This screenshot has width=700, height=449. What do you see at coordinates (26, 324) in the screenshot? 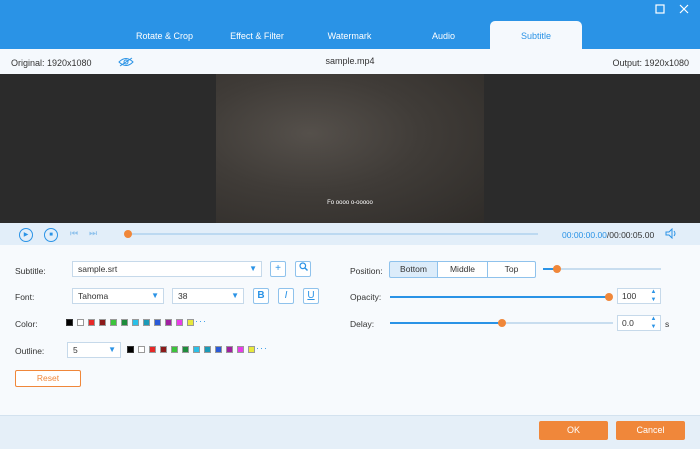
I see `color-label: Color:` at bounding box center [26, 324].